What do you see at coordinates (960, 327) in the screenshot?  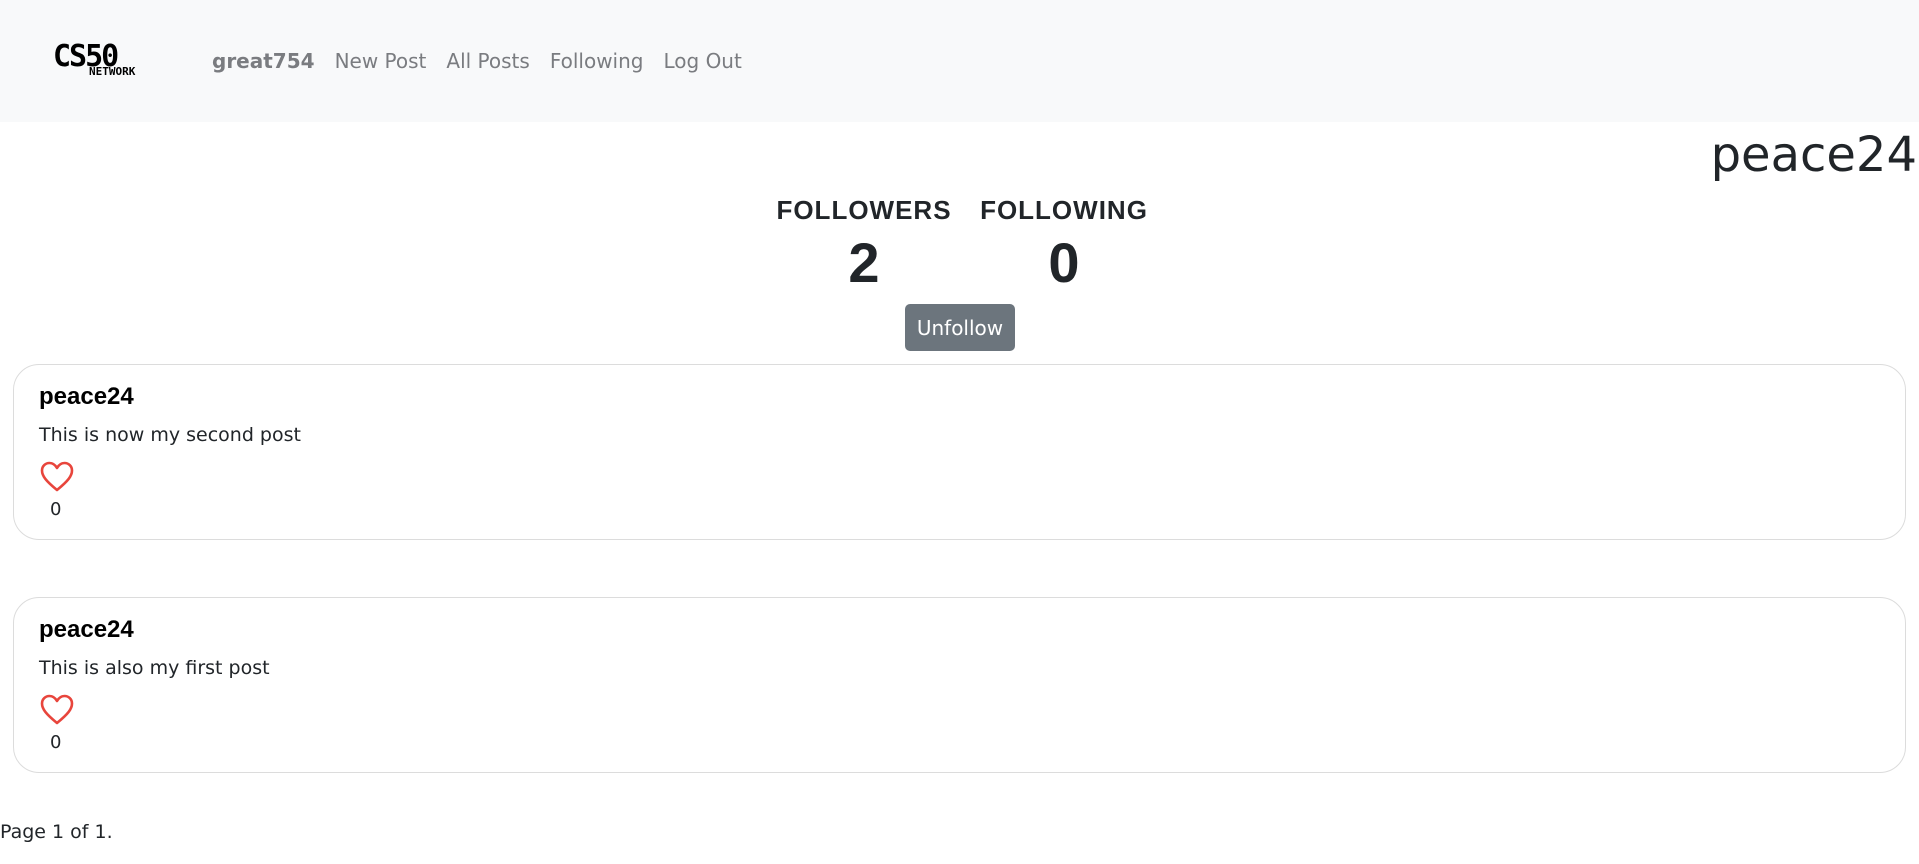 I see `unfollow-button: Unfollow` at bounding box center [960, 327].